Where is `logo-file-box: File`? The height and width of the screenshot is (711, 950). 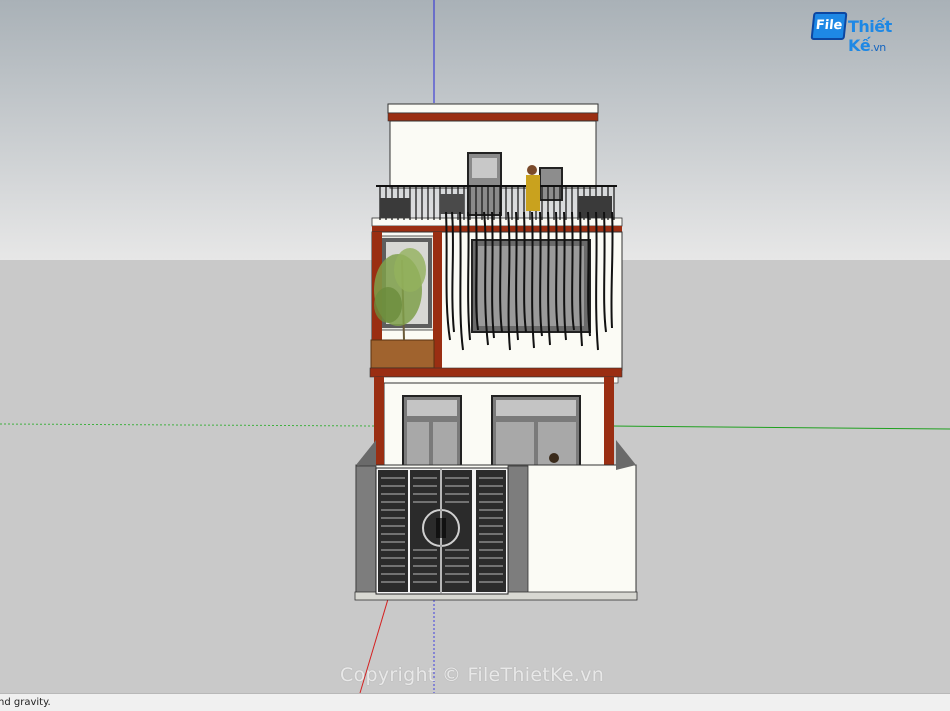 logo-file-box: File is located at coordinates (829, 26).